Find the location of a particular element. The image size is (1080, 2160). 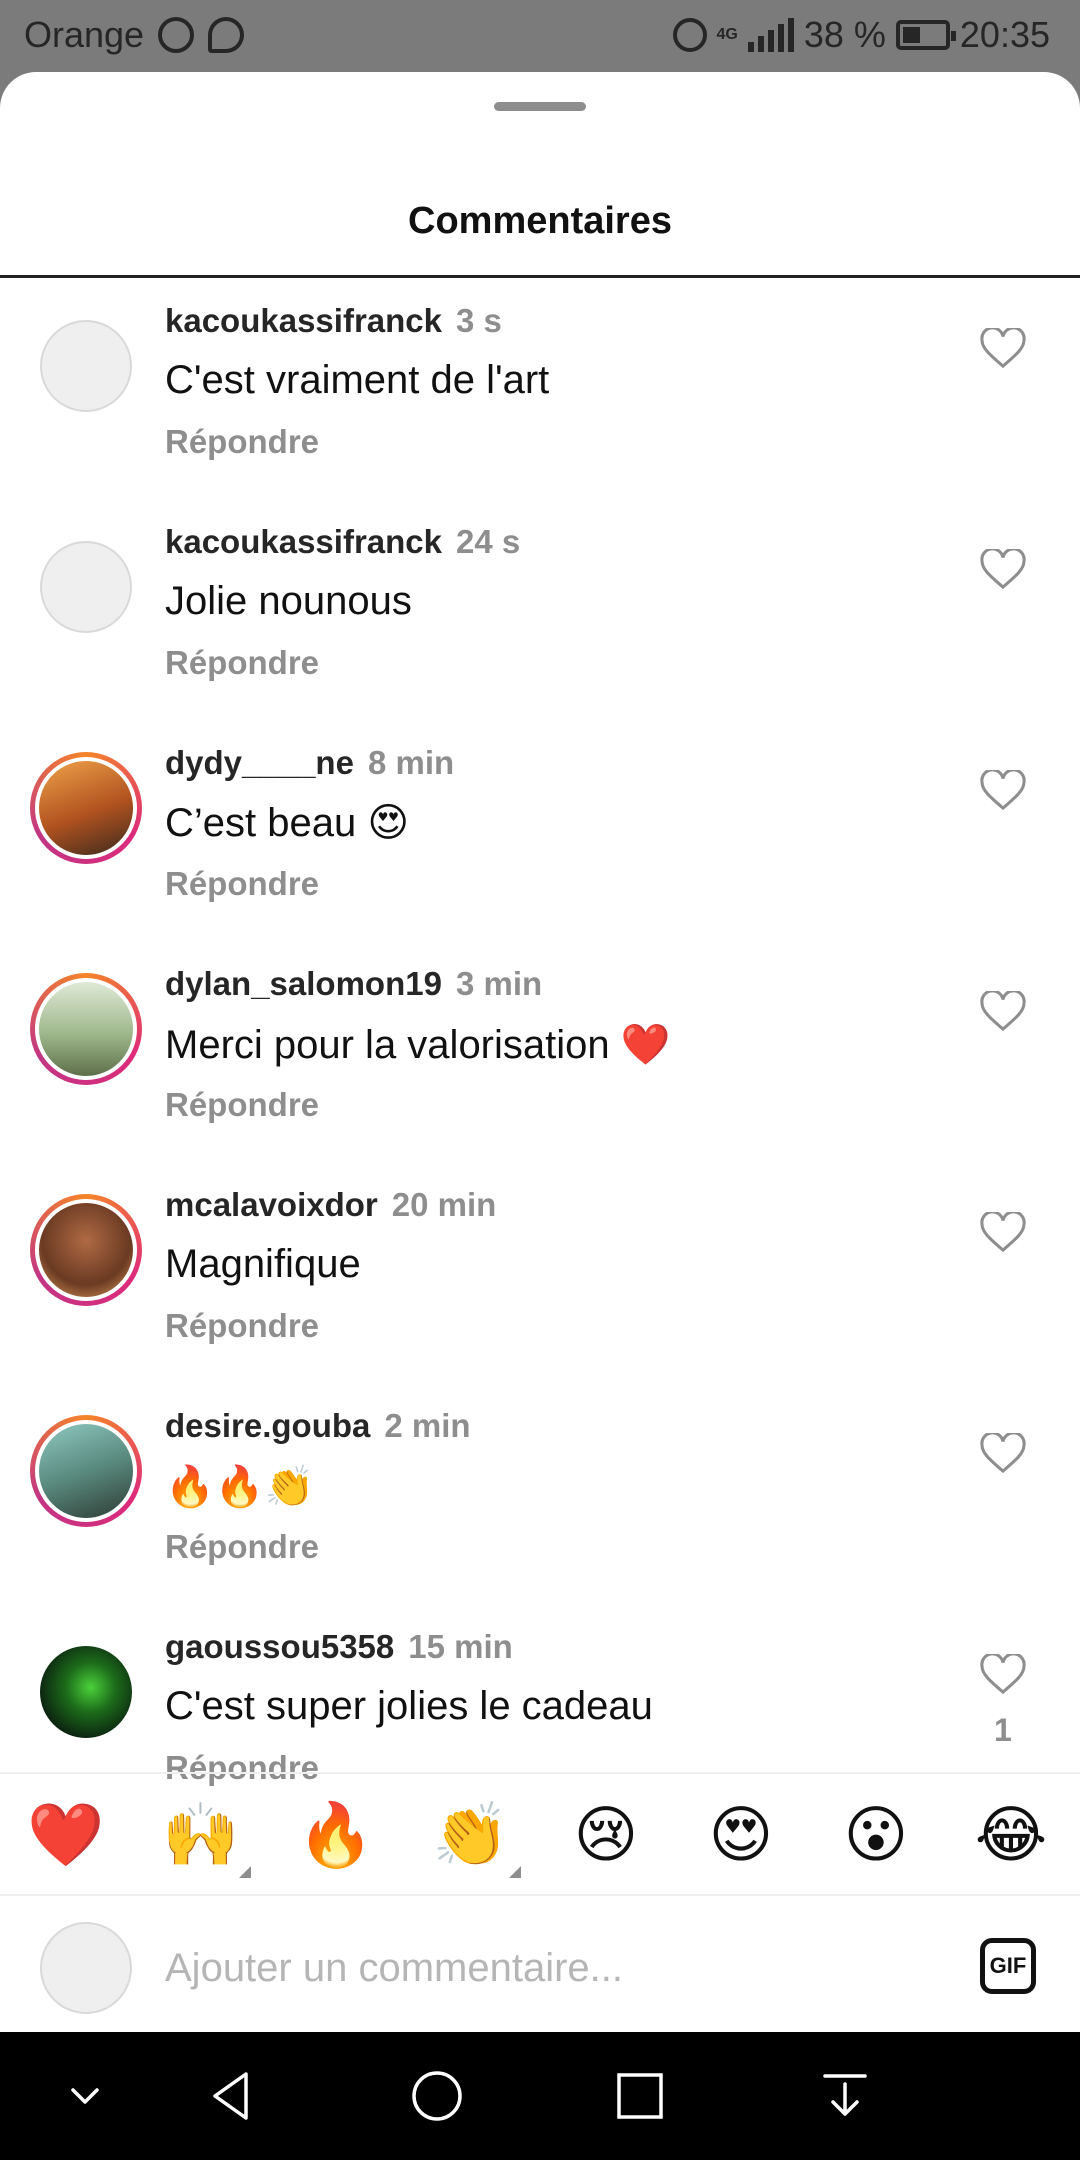

comment-time: 24 s is located at coordinates (488, 541).